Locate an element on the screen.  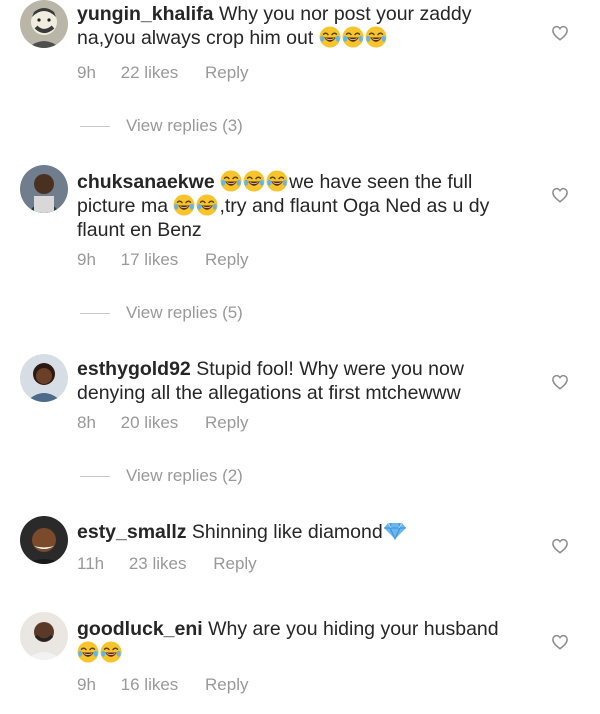
comment-username: esthygold92 is located at coordinates (134, 369).